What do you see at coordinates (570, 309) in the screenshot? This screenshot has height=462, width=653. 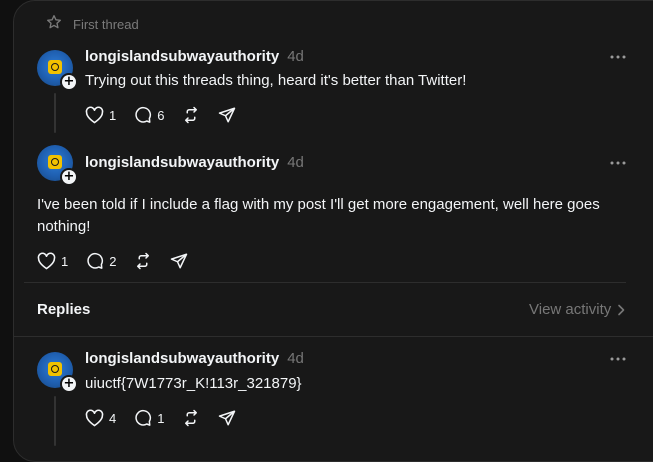 I see `view-activity-label: View activity` at bounding box center [570, 309].